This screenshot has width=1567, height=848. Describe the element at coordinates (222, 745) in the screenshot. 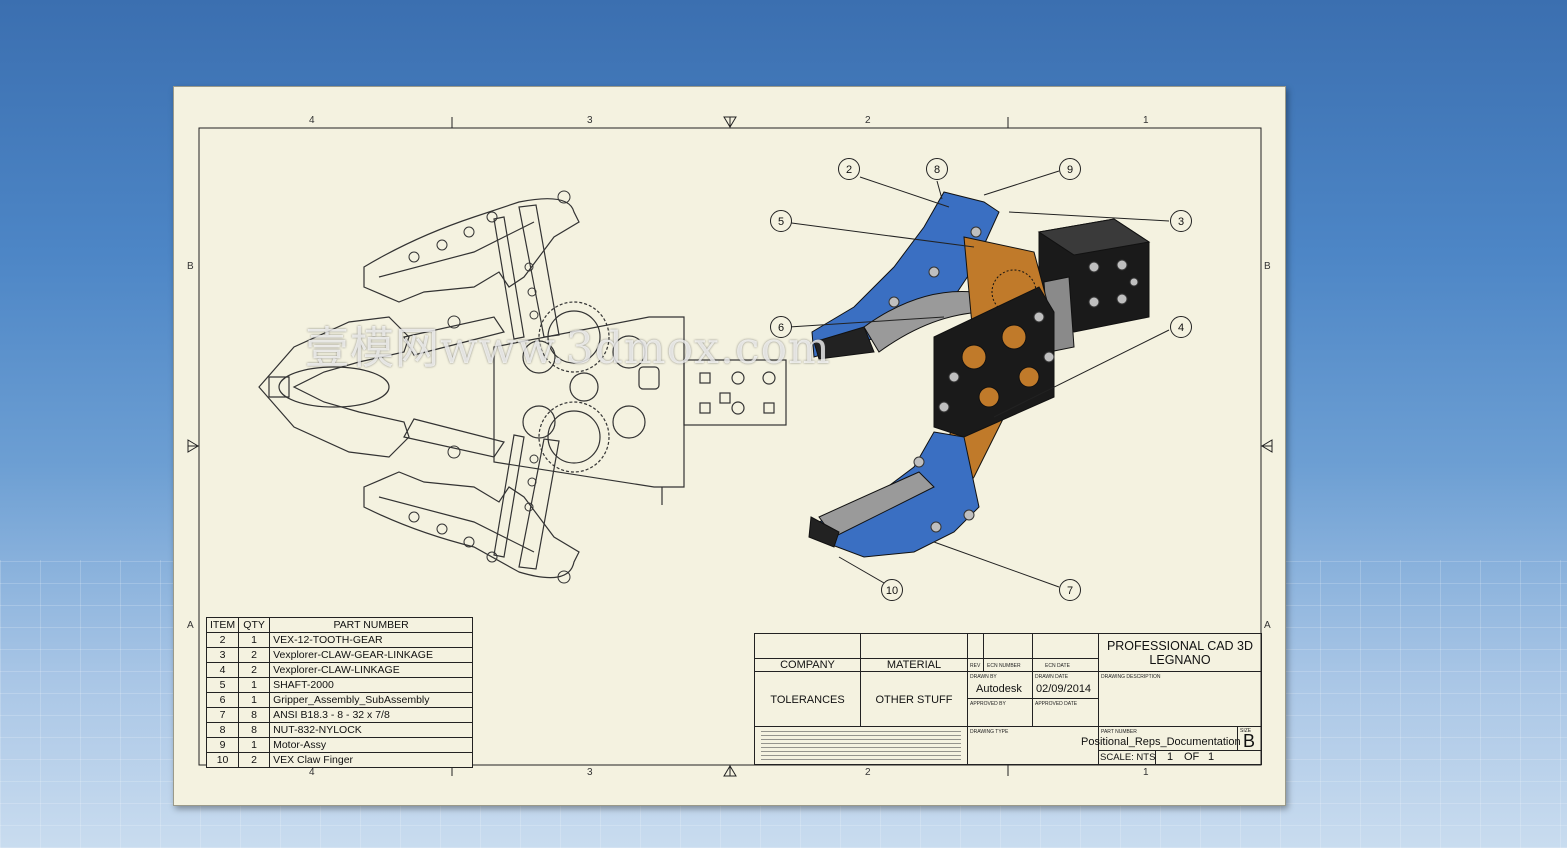

I see `item-cell: 9` at that location.